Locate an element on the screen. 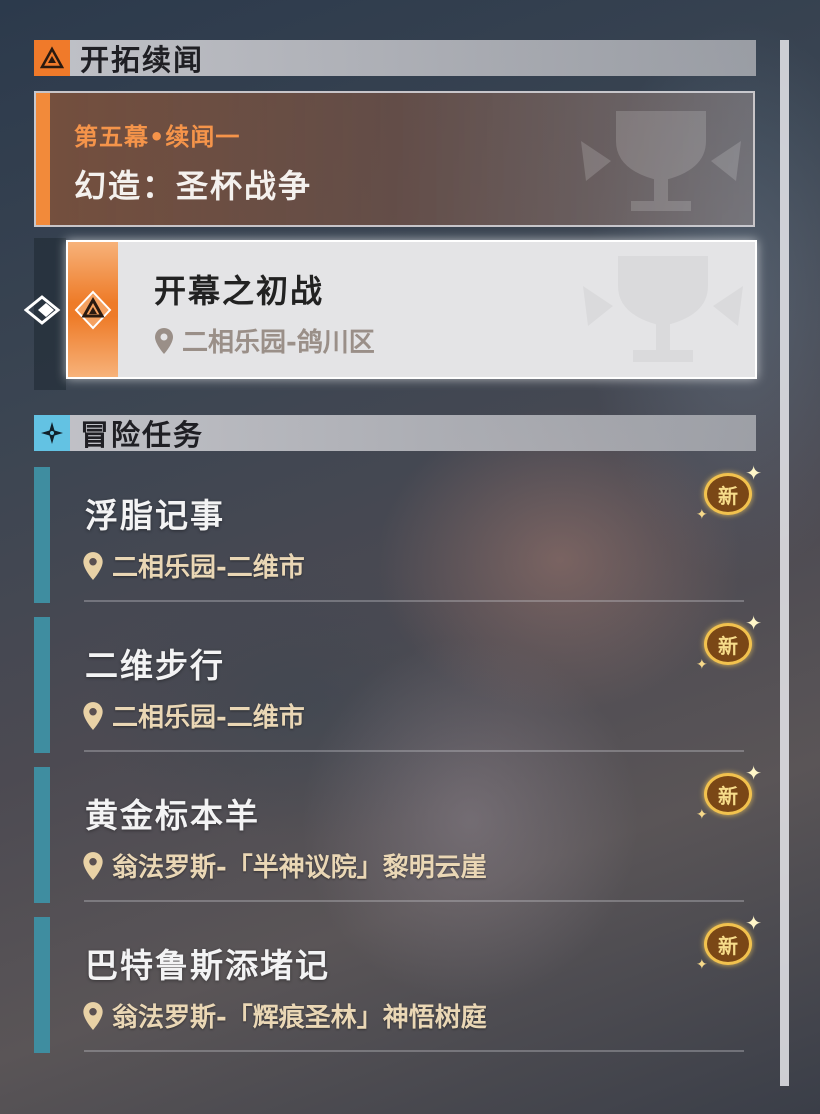 This screenshot has height=1114, width=820. quest-location: 翁法罗斯-「辉痕圣林」神悟树庭 is located at coordinates (284, 1015).